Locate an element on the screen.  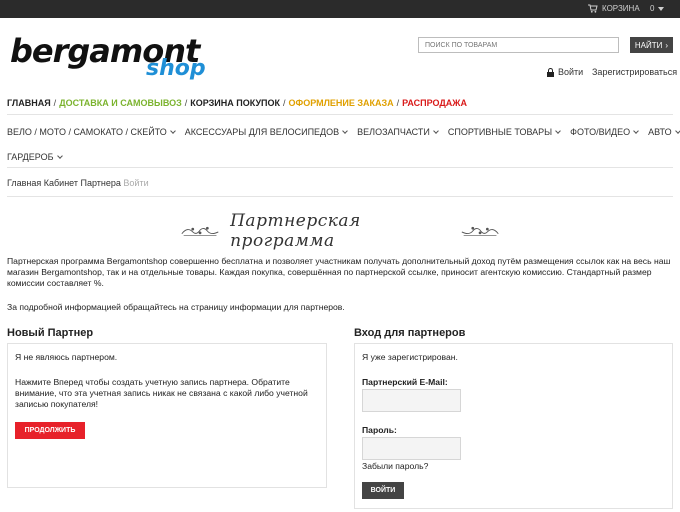
main-nav-label: ВЕЛОЗАПЧАСТИ is located at coordinates (393, 132).